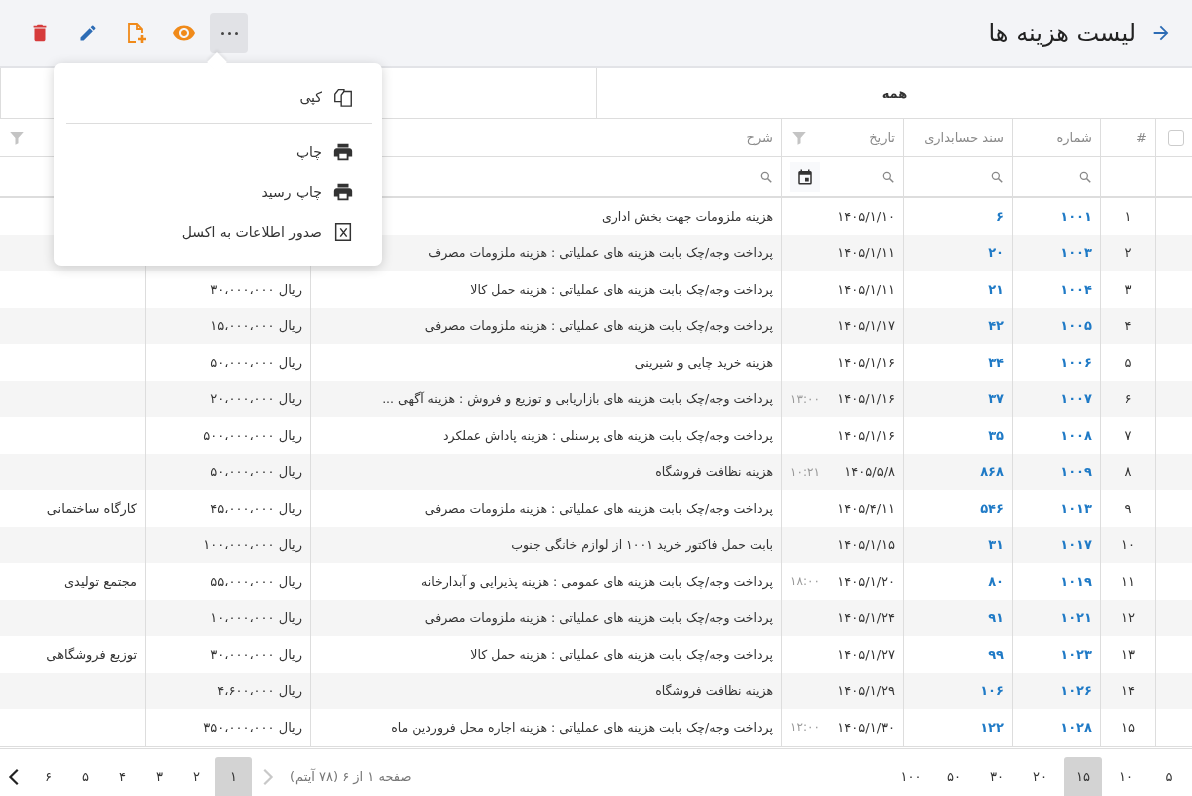  I want to click on voucher-link: ۵۴۶, so click(992, 508).